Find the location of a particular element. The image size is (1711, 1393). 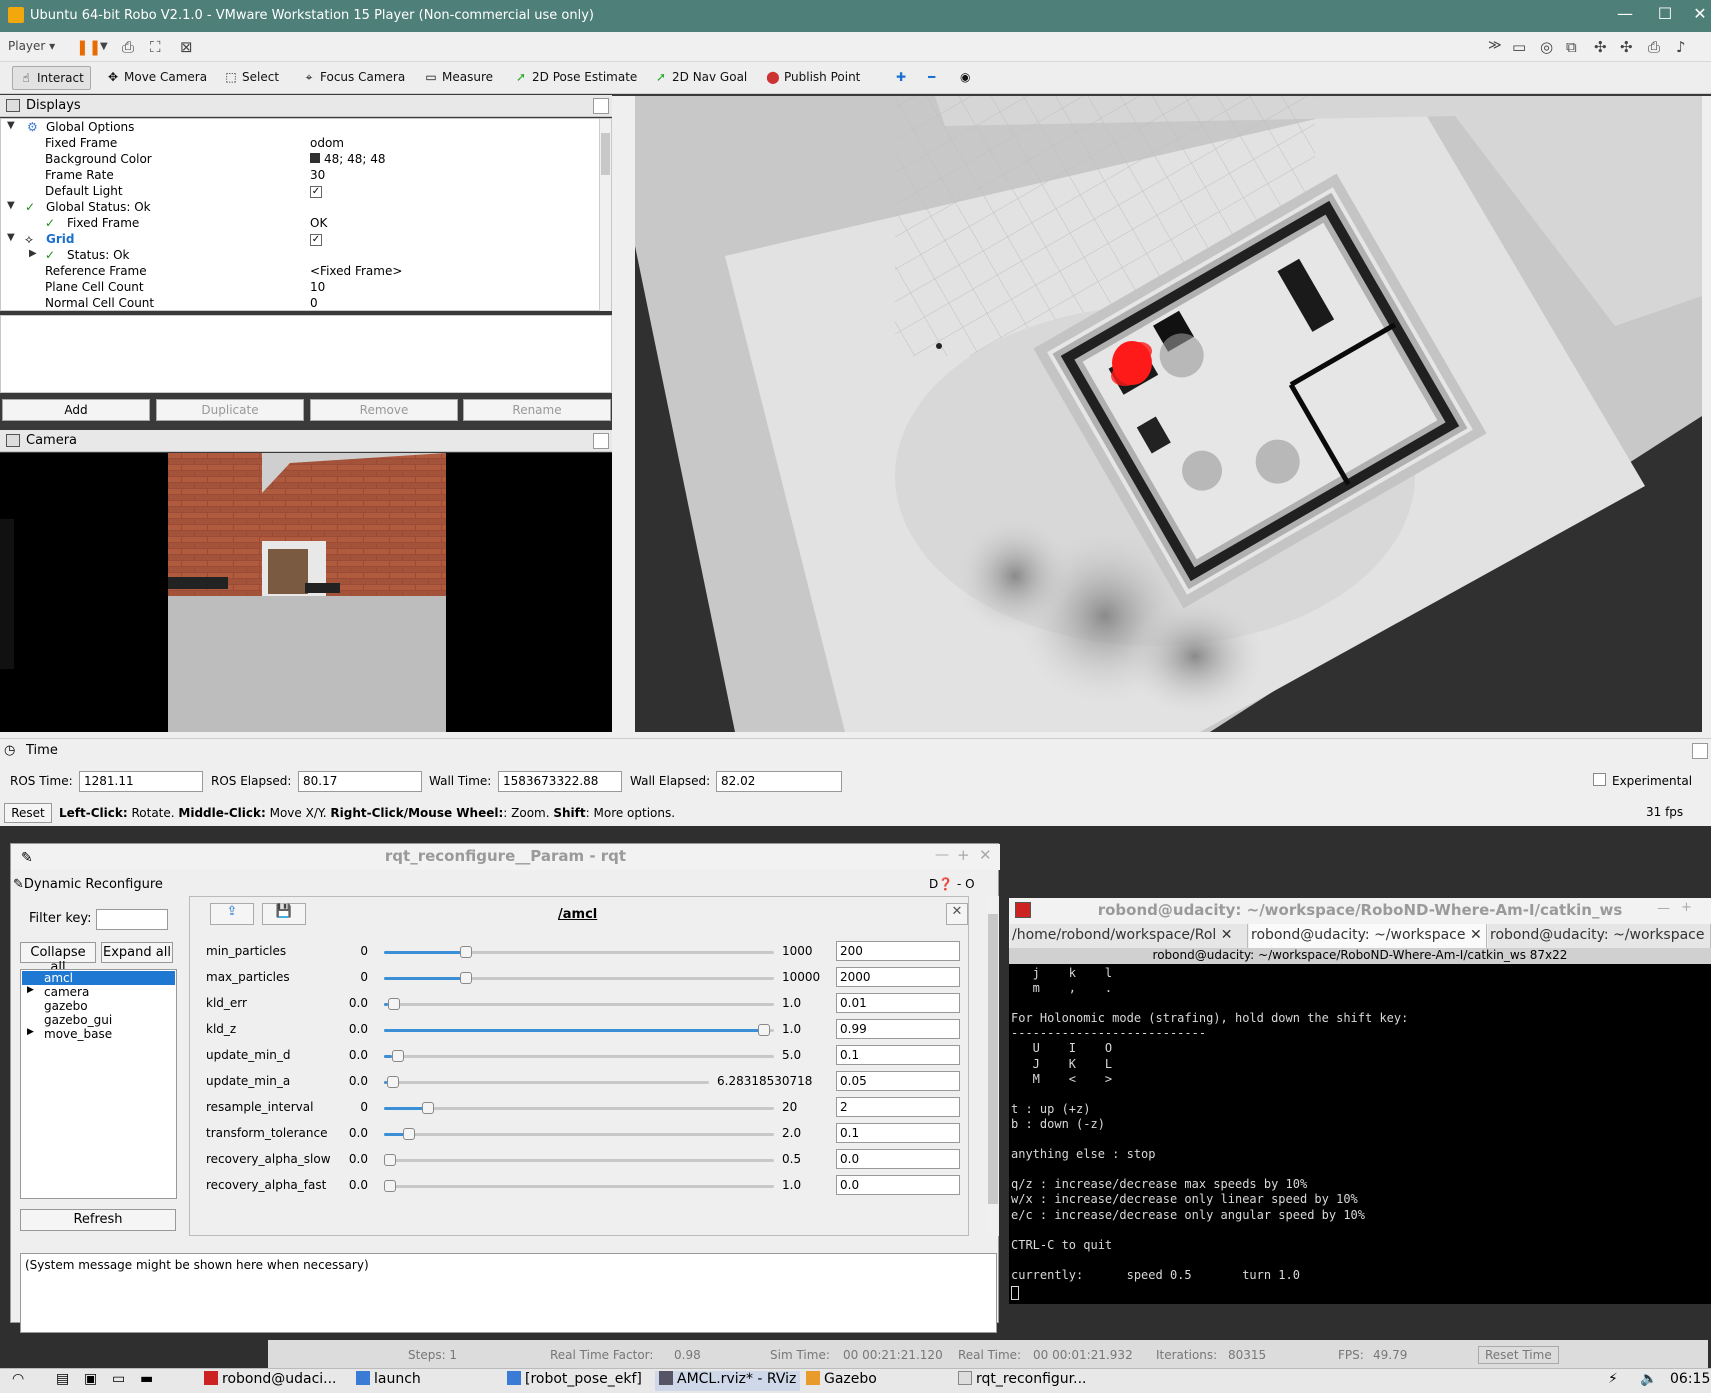

start-menu-icon: ◠ is located at coordinates (18, 1381).